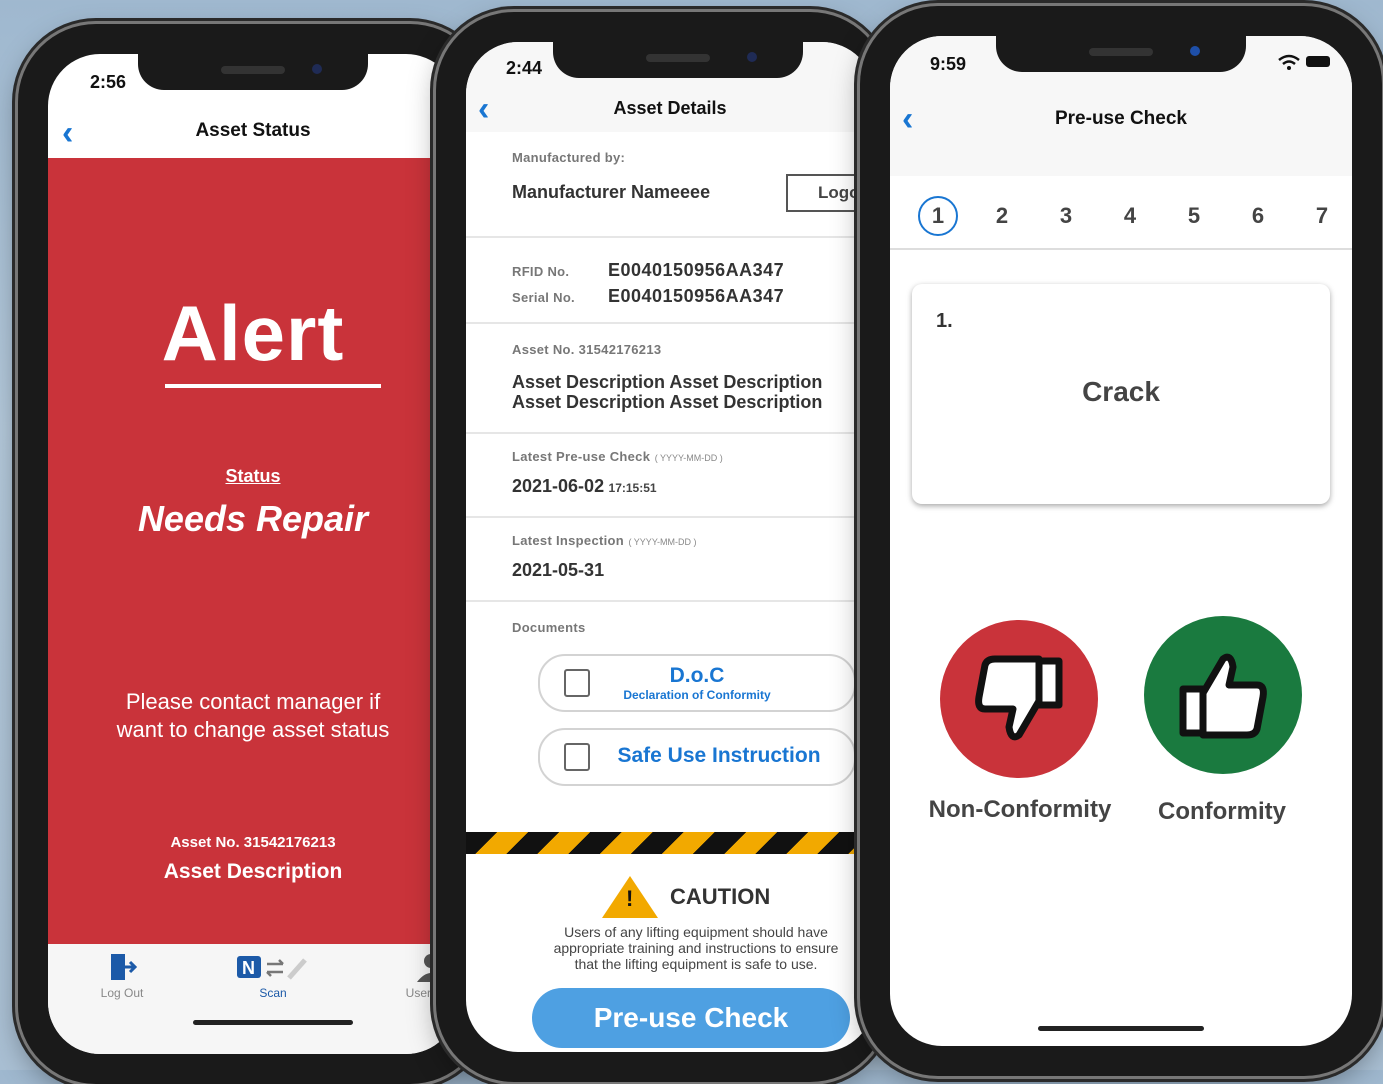 This screenshot has width=1383, height=1084. Describe the element at coordinates (697, 675) in the screenshot. I see `doc-title: D.o.C` at that location.